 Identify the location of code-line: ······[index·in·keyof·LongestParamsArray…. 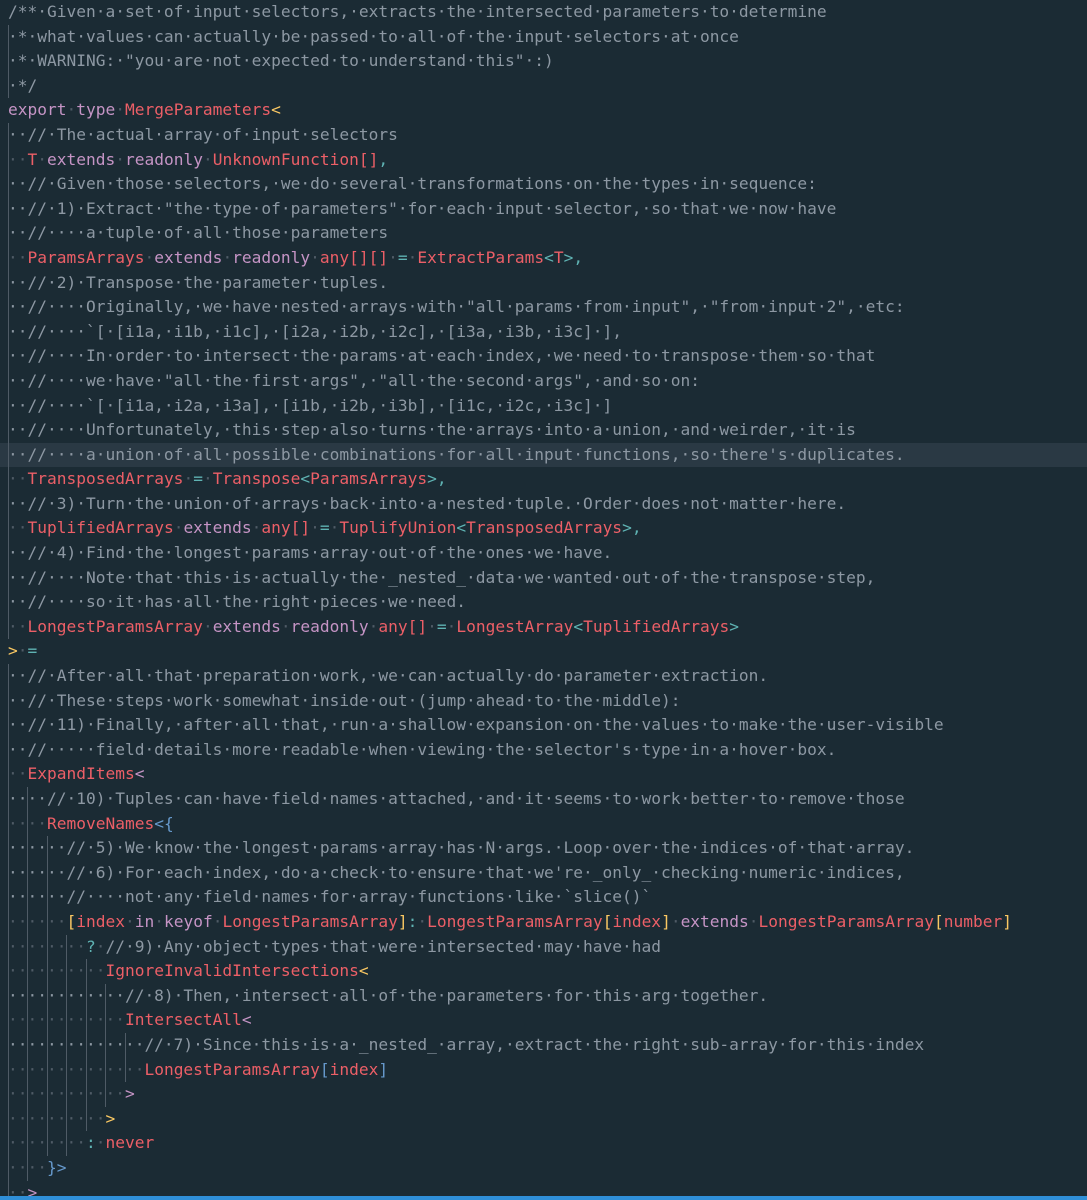
(543, 922).